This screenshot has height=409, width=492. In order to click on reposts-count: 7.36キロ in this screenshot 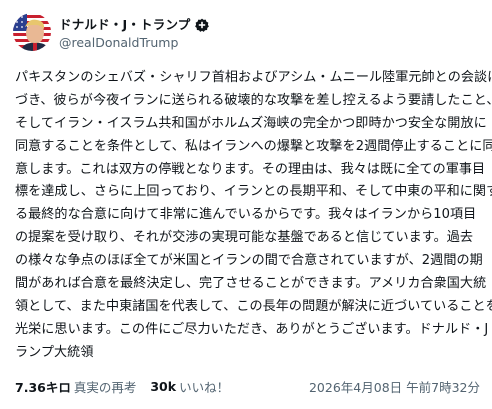, I will do `click(43, 387)`.